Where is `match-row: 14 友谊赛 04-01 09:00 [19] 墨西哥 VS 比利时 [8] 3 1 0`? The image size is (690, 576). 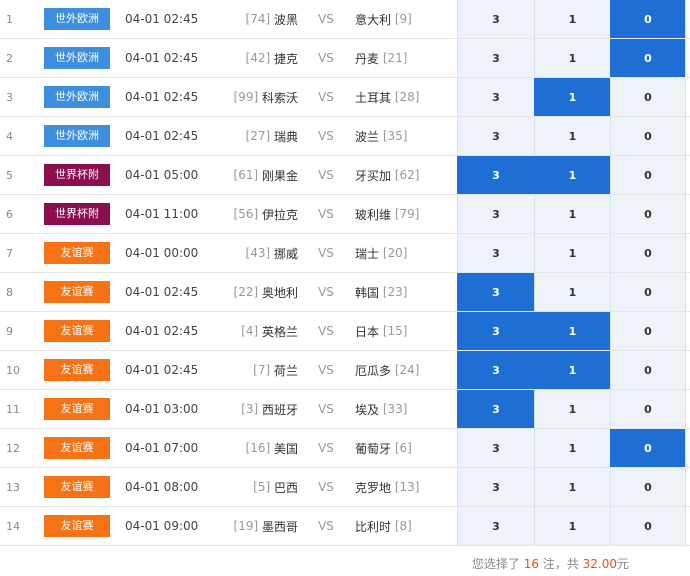
match-row: 14 友谊赛 04-01 09:00 [19] 墨西哥 VS 比利时 [8] 3 1 0 is located at coordinates (345, 526).